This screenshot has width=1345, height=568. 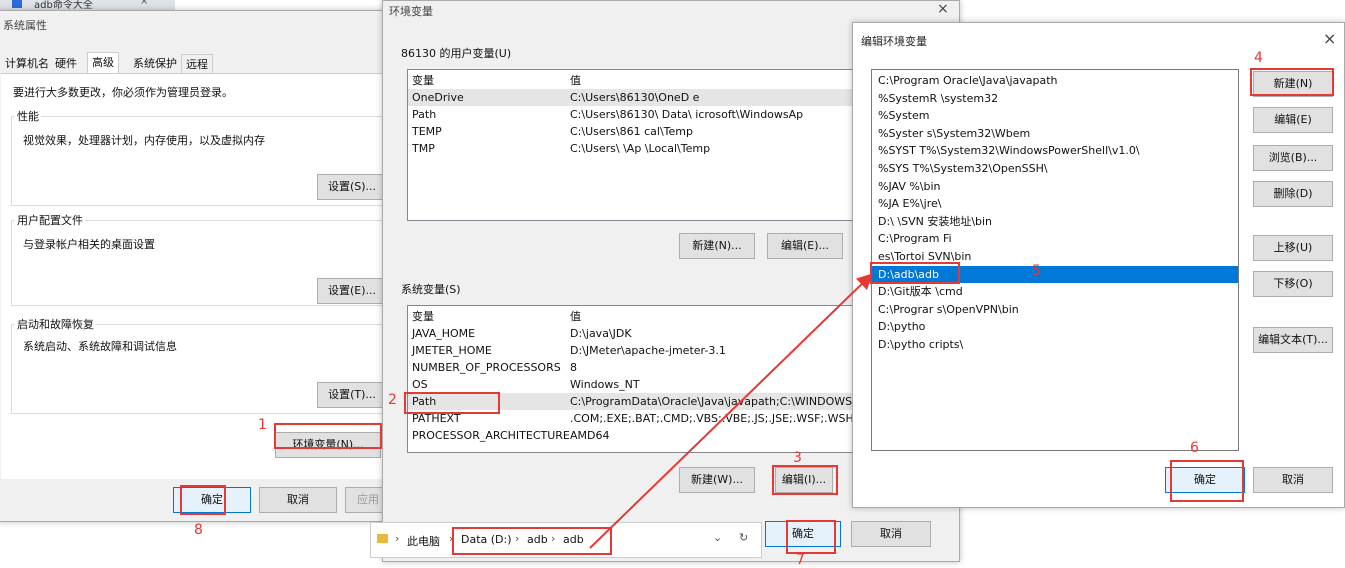 I want to click on highlight-envvars-ok, so click(x=811, y=537).